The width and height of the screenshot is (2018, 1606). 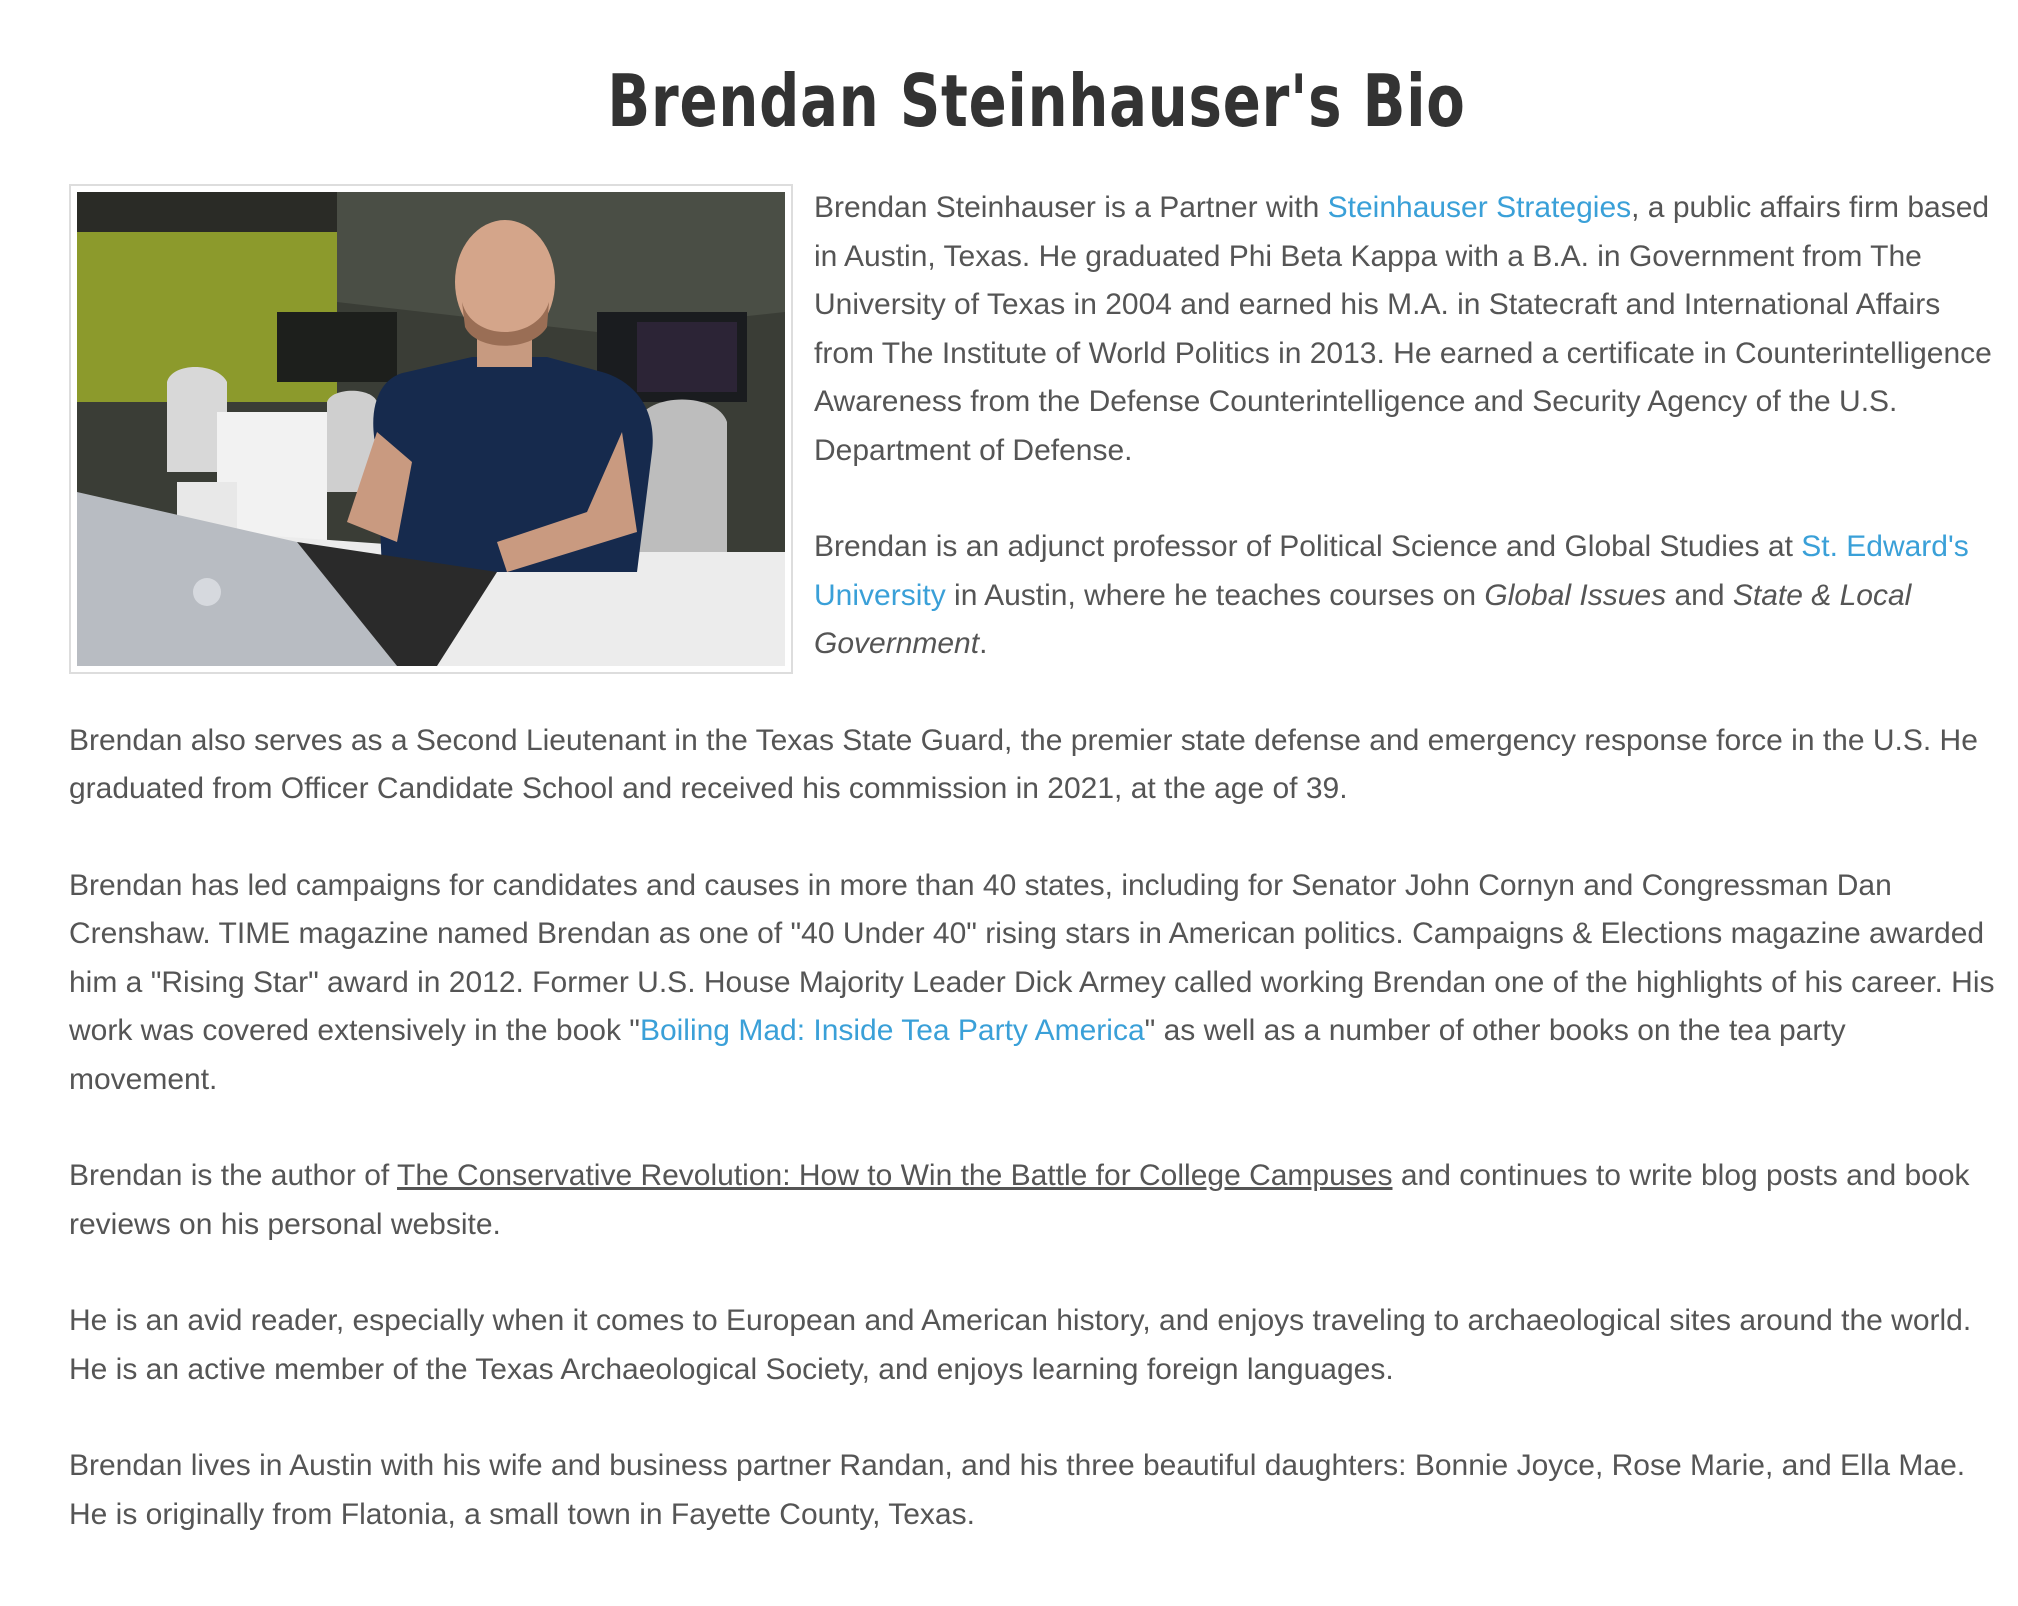 I want to click on bio-text: in Austin, where he teaches courses on, so click(x=1215, y=595).